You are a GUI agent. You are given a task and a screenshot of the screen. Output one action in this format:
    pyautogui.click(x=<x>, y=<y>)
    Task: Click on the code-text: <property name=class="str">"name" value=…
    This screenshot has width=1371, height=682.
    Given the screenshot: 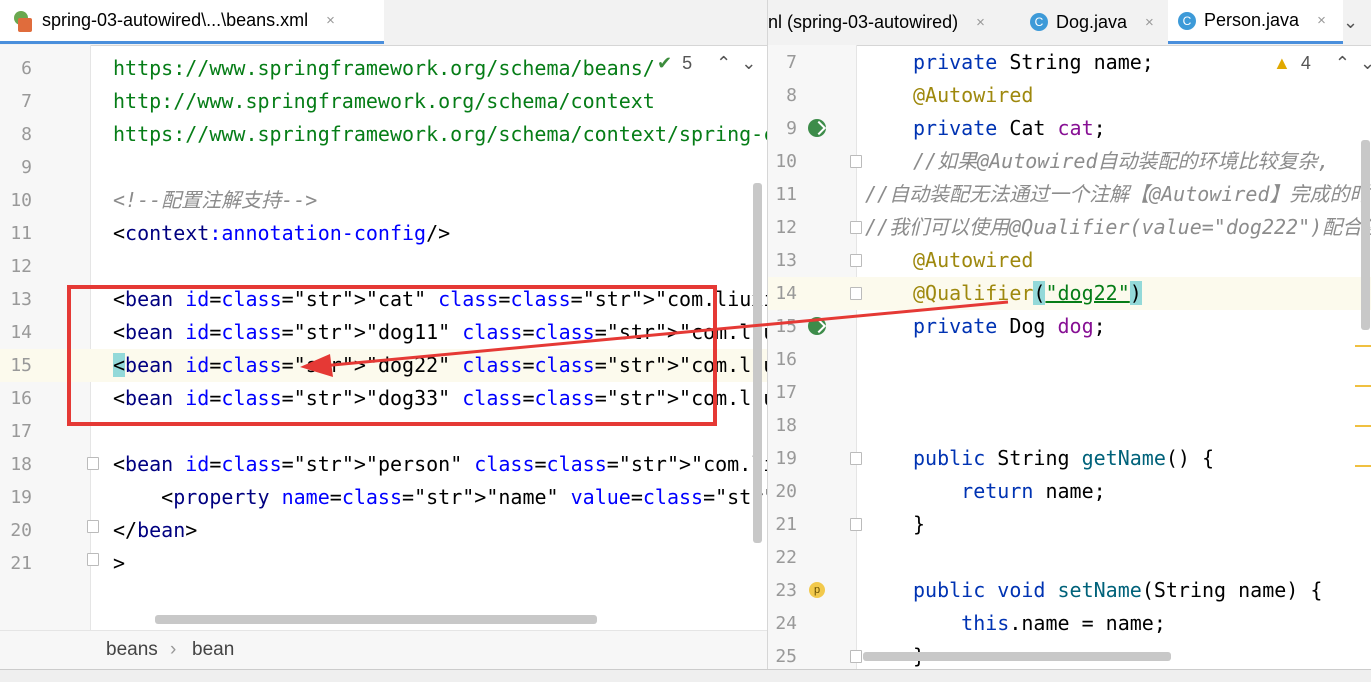 What is the action you would take?
    pyautogui.click(x=440, y=497)
    